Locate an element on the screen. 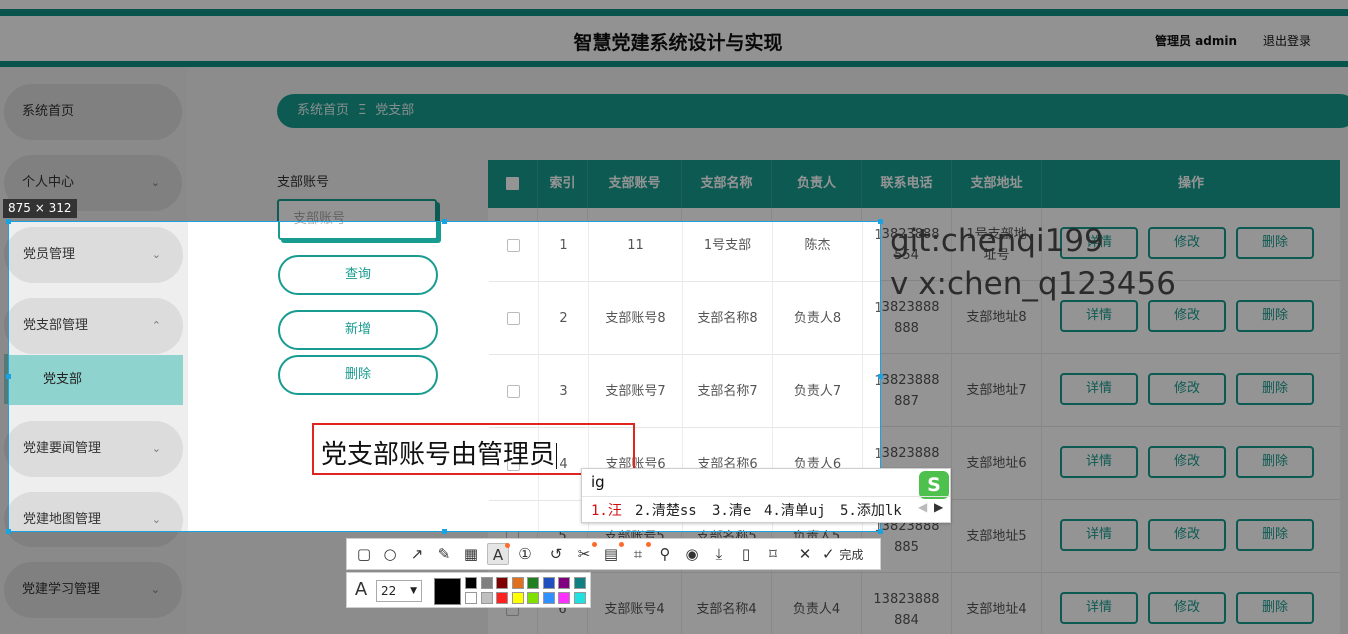 Image resolution: width=1348 pixels, height=634 pixels. current-color-swatch is located at coordinates (447, 591).